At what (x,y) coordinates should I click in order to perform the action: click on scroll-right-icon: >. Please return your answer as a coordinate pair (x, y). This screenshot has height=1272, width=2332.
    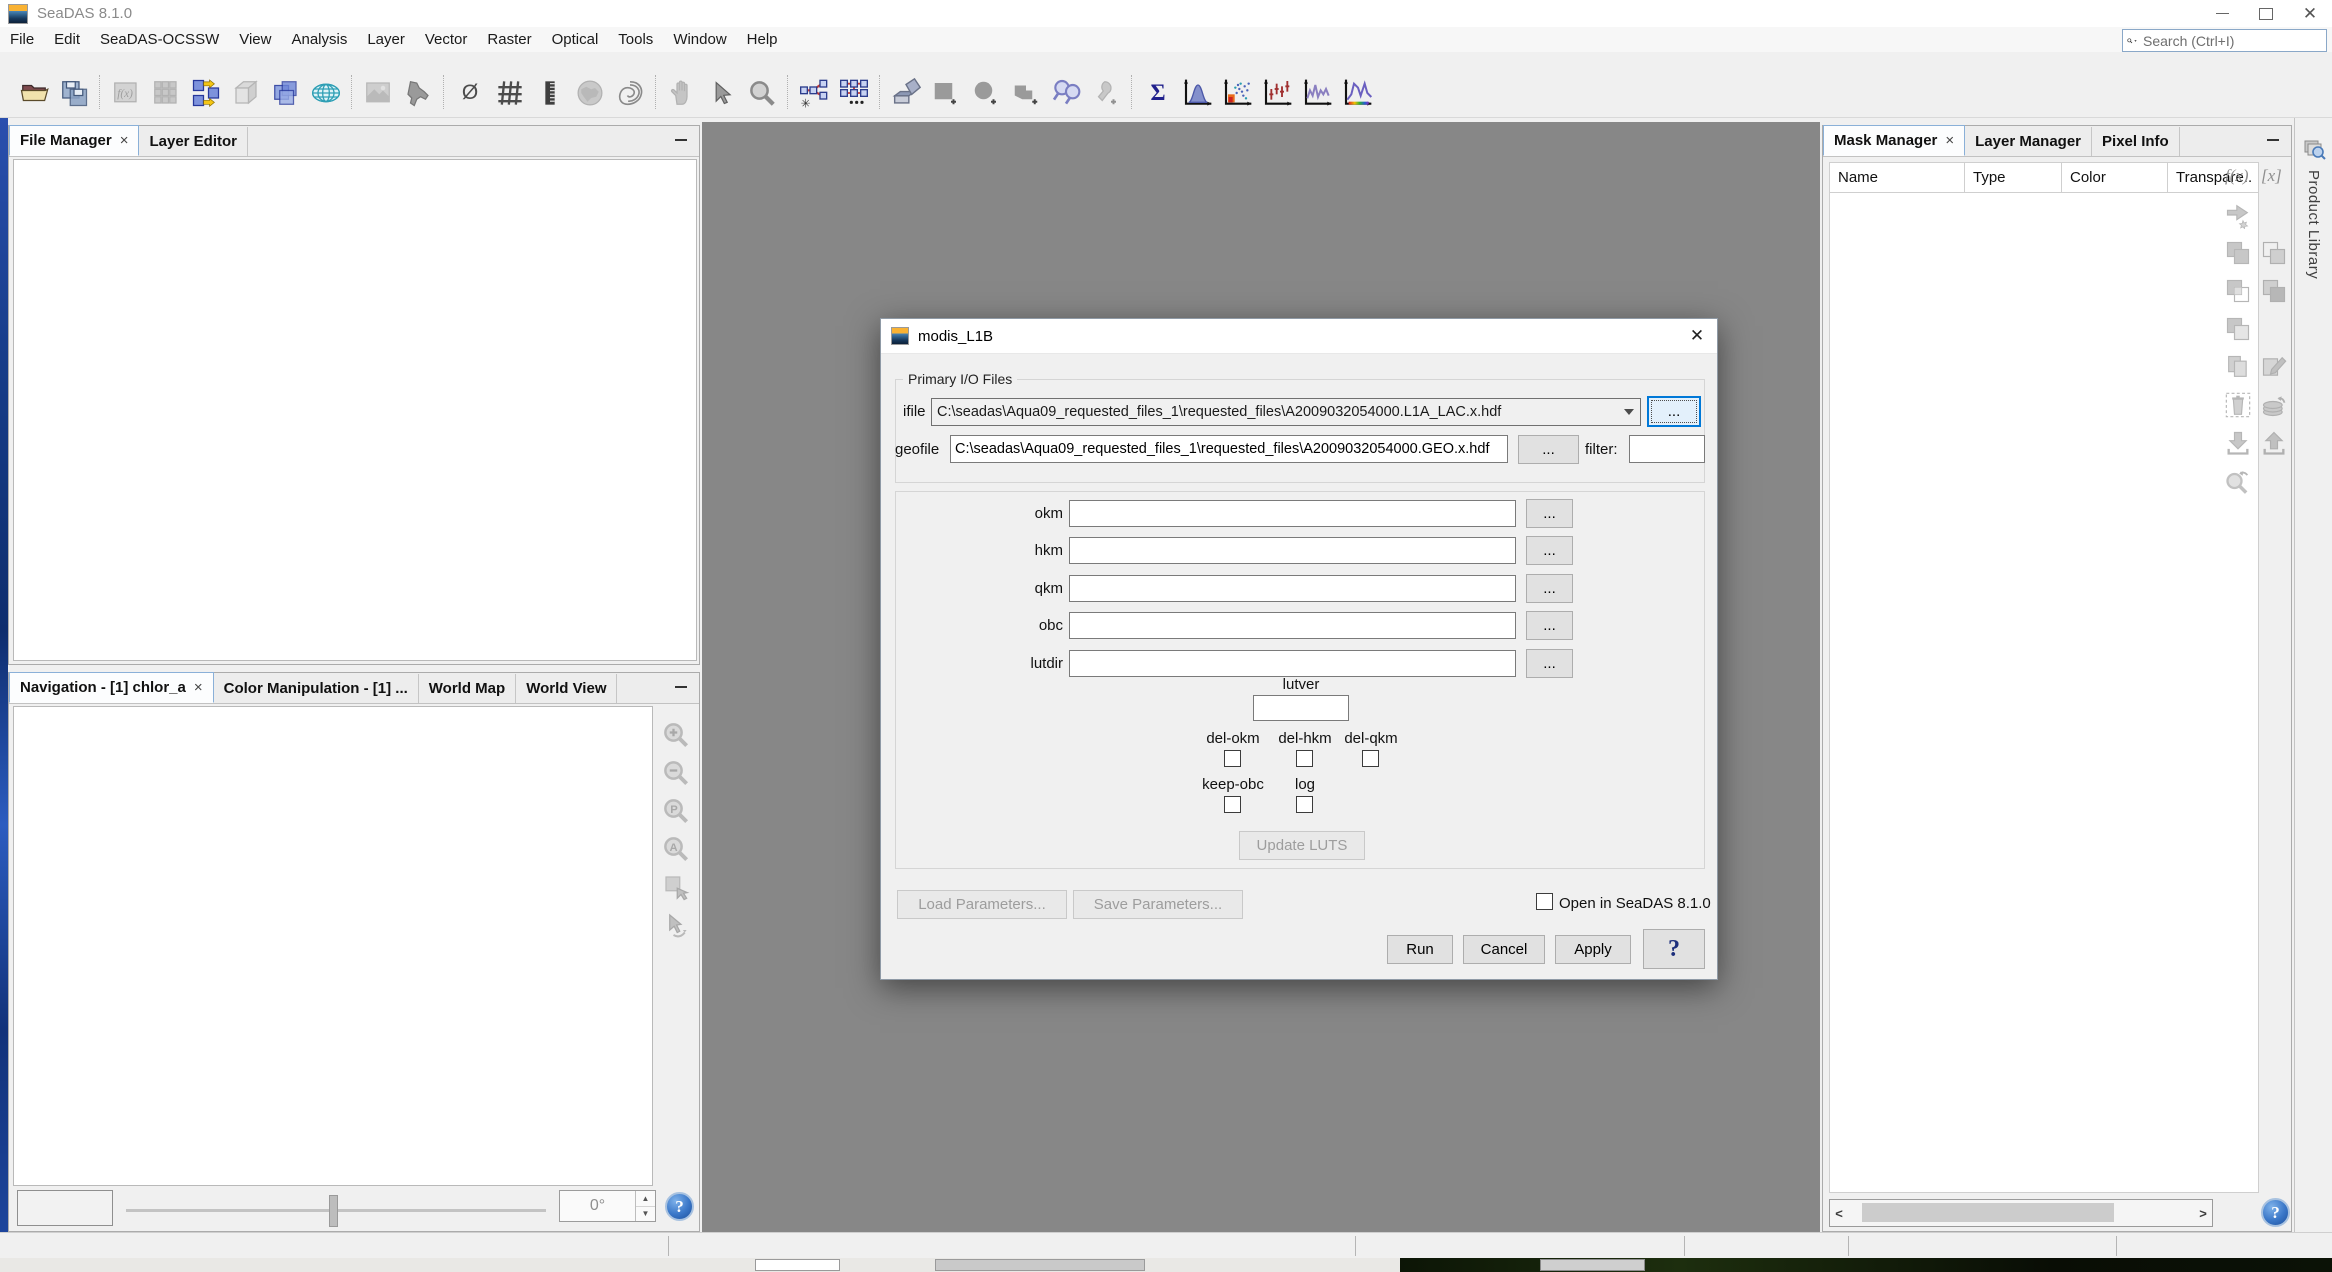
    Looking at the image, I should click on (2203, 1213).